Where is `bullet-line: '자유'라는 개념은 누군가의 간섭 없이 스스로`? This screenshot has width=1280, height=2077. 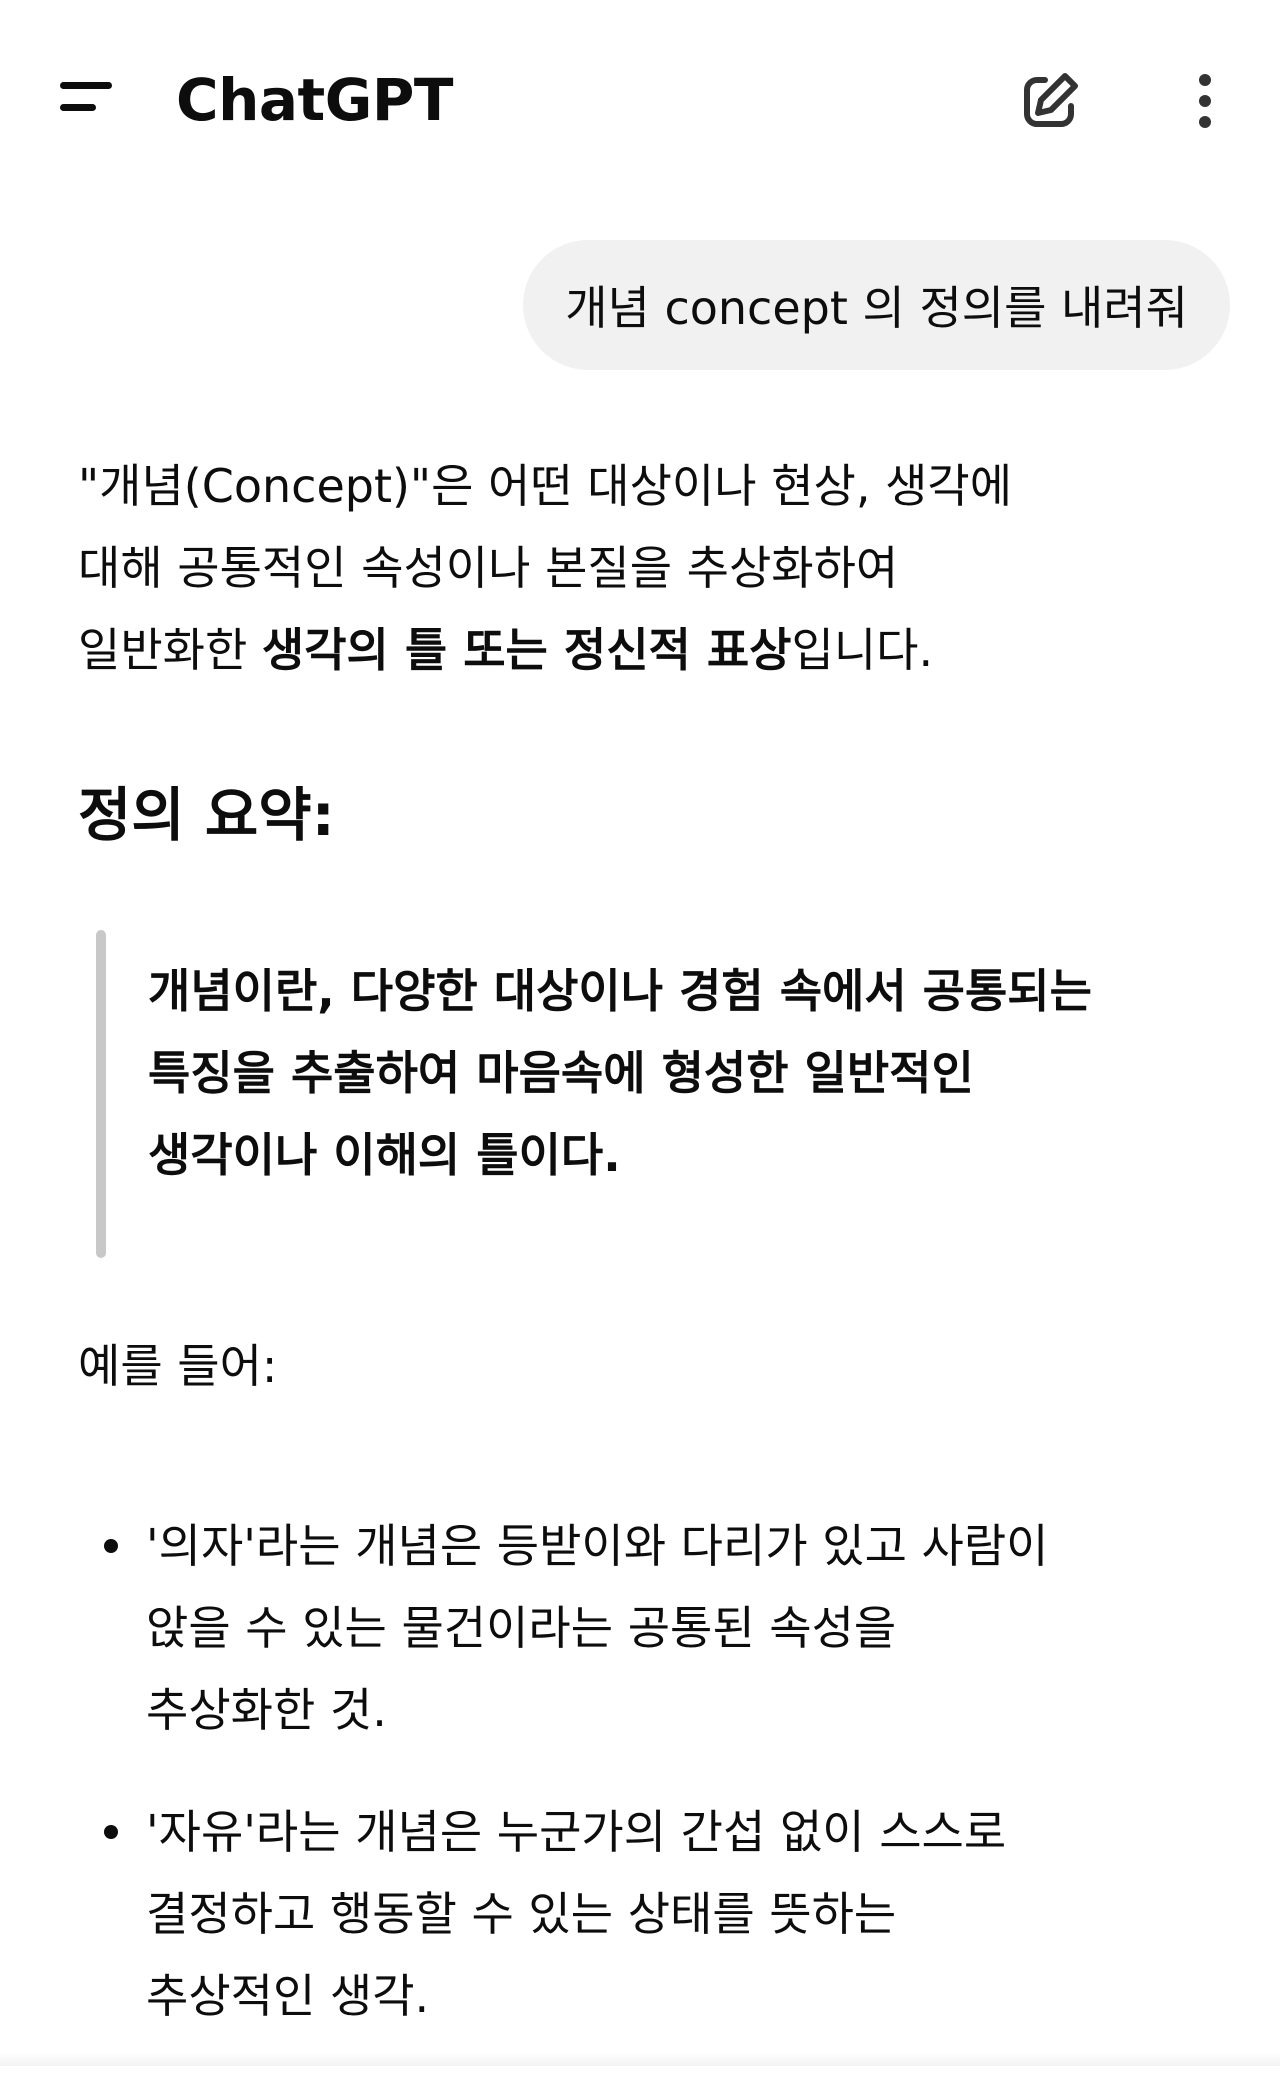
bullet-line: '자유'라는 개념은 누군가의 간섭 없이 스스로 is located at coordinates (576, 1832).